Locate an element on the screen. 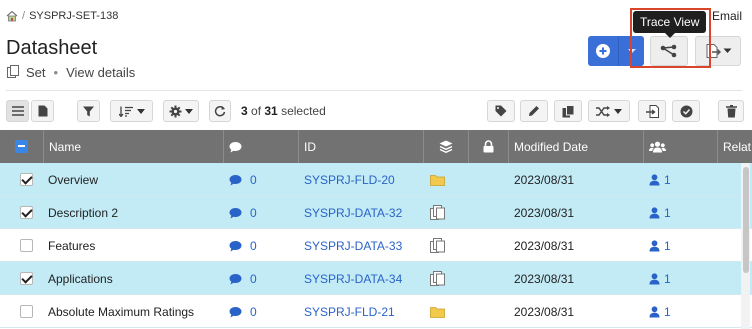 The height and width of the screenshot is (329, 752). export-icon is located at coordinates (713, 51).